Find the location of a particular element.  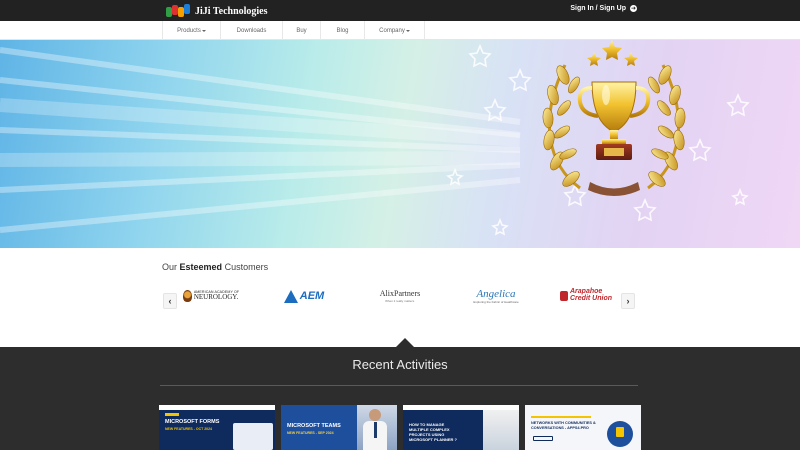

aem-logo-text: AEM is located at coordinates (312, 296).